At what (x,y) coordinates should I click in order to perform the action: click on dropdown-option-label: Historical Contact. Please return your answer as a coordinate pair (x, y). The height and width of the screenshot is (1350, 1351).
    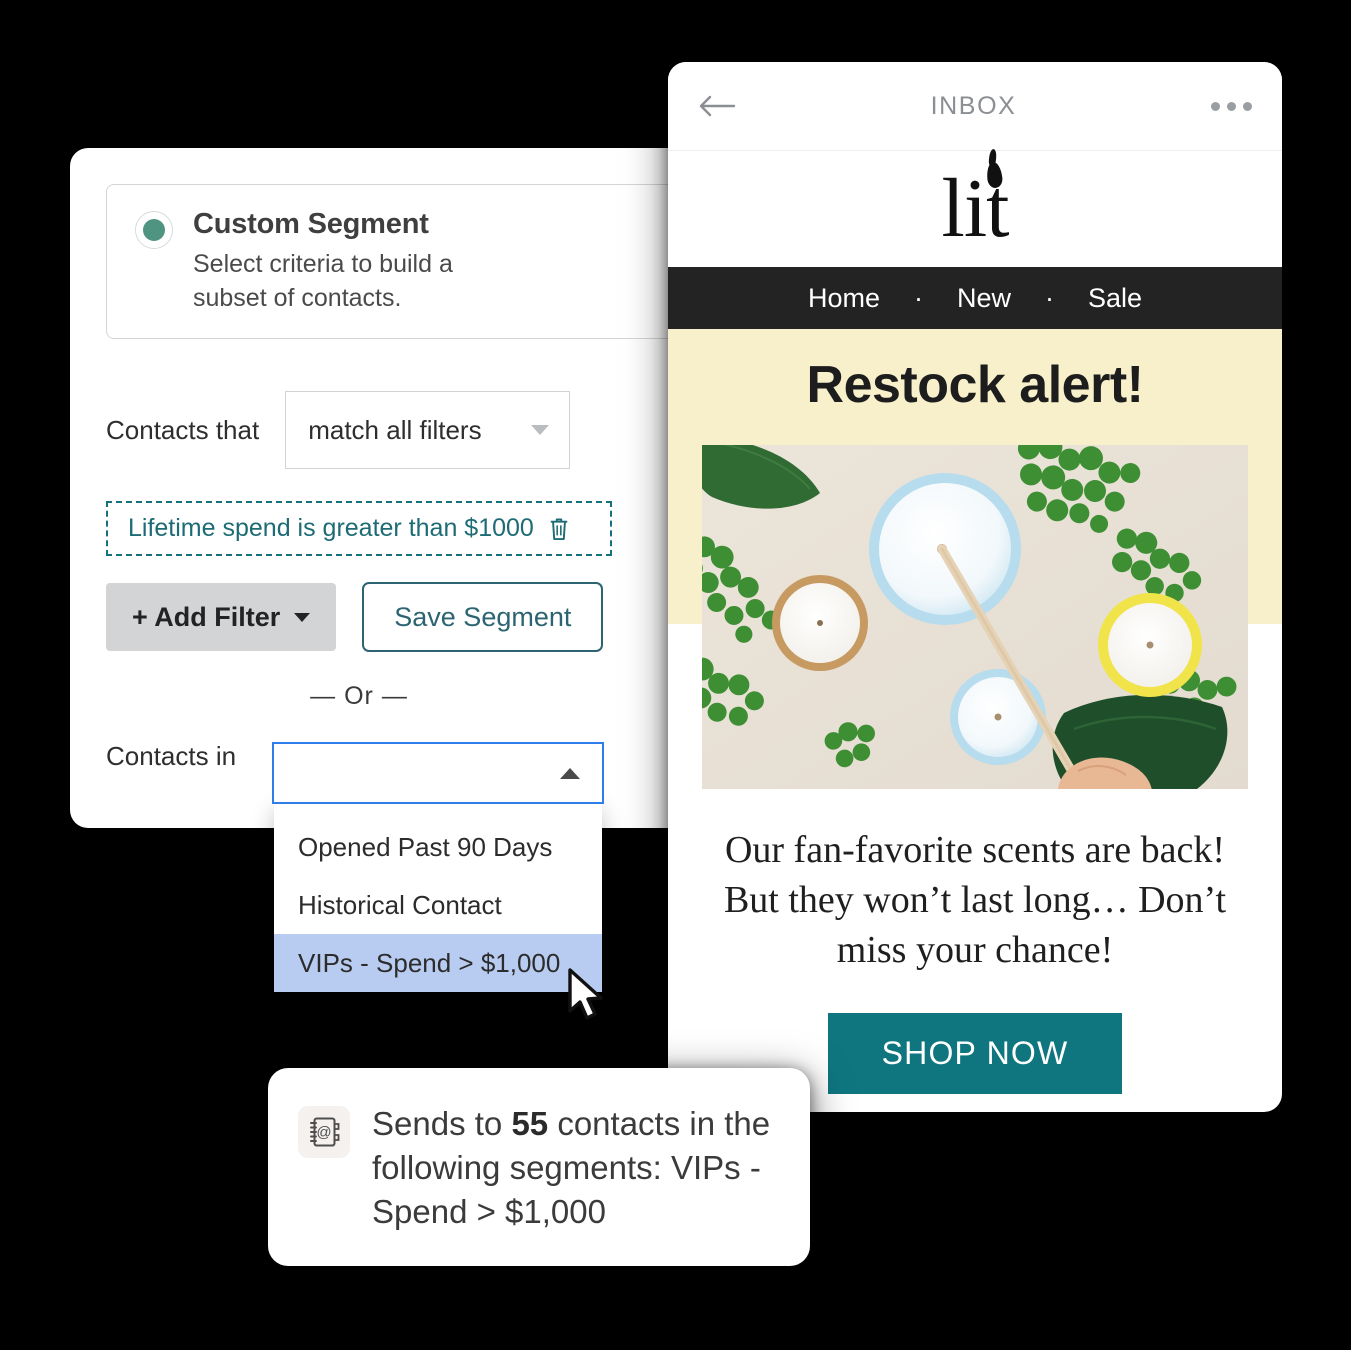
    Looking at the image, I should click on (400, 904).